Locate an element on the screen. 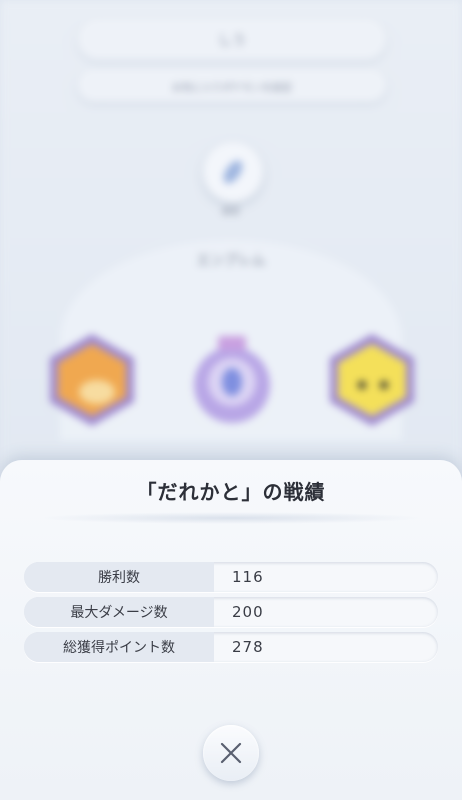 The image size is (462, 800). title-divider is located at coordinates (231, 518).